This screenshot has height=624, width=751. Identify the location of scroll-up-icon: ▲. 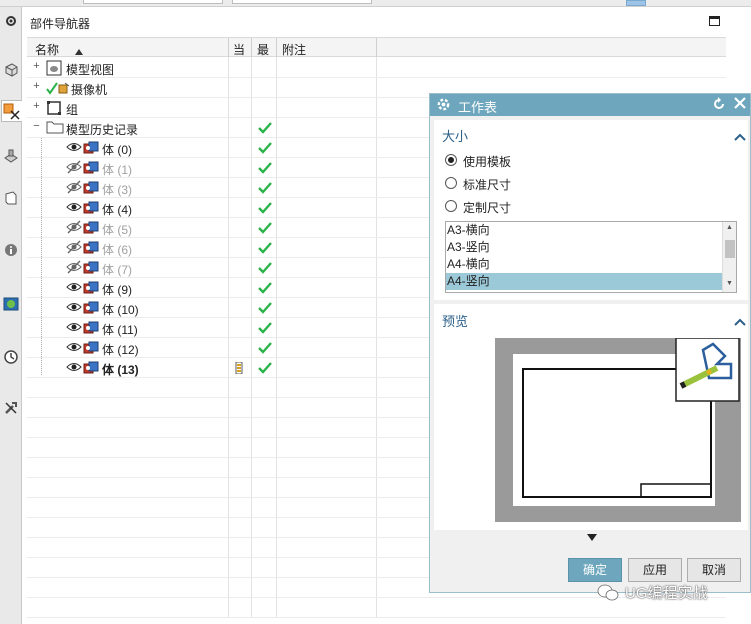
(729, 227).